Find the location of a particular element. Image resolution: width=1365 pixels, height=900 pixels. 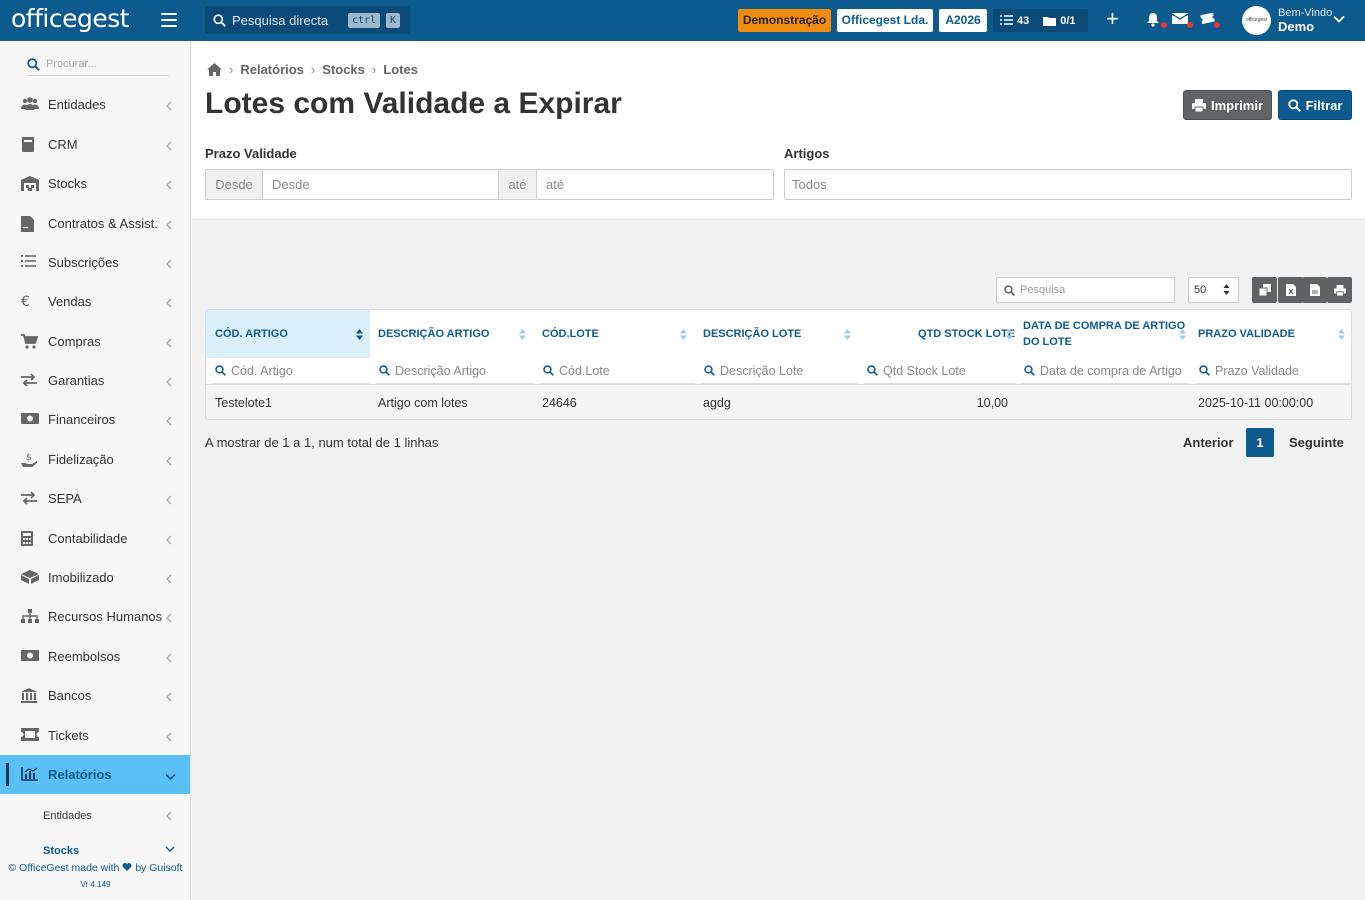

file-excel-icon is located at coordinates (1290, 290).